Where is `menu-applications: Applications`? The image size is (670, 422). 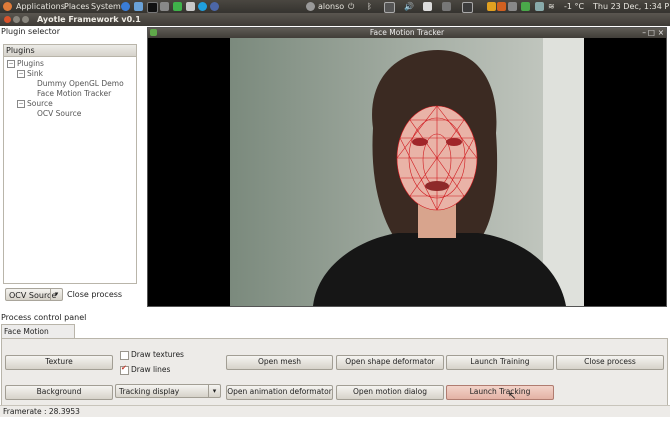 menu-applications: Applications is located at coordinates (40, 6).